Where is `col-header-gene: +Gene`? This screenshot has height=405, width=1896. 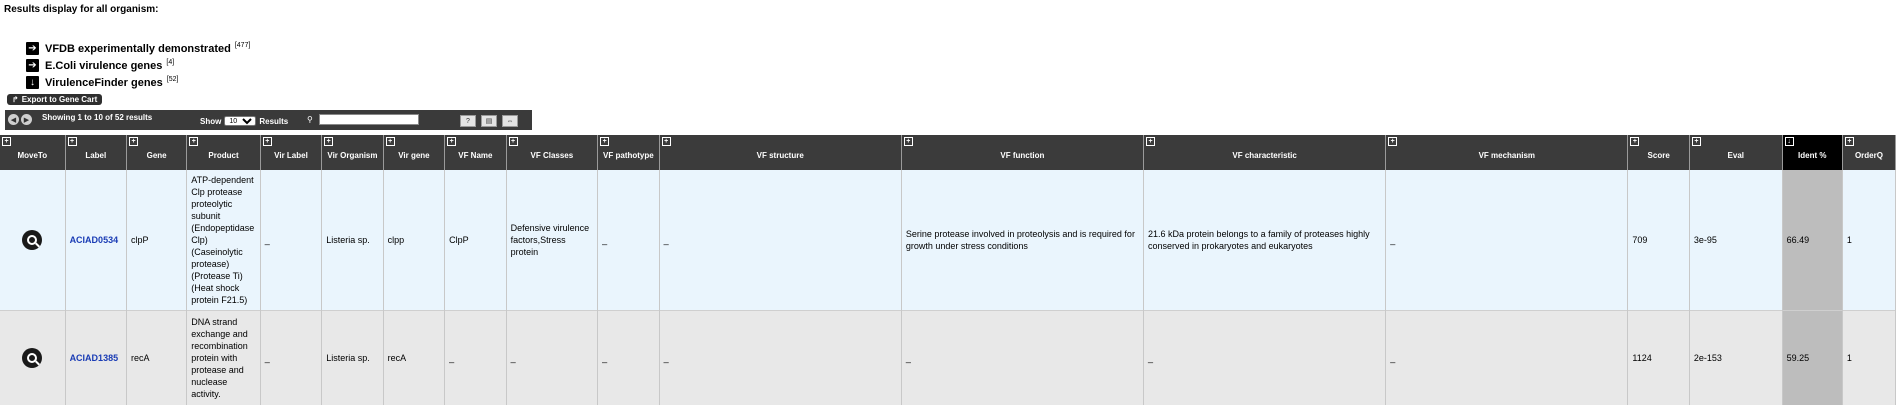 col-header-gene: +Gene is located at coordinates (157, 152).